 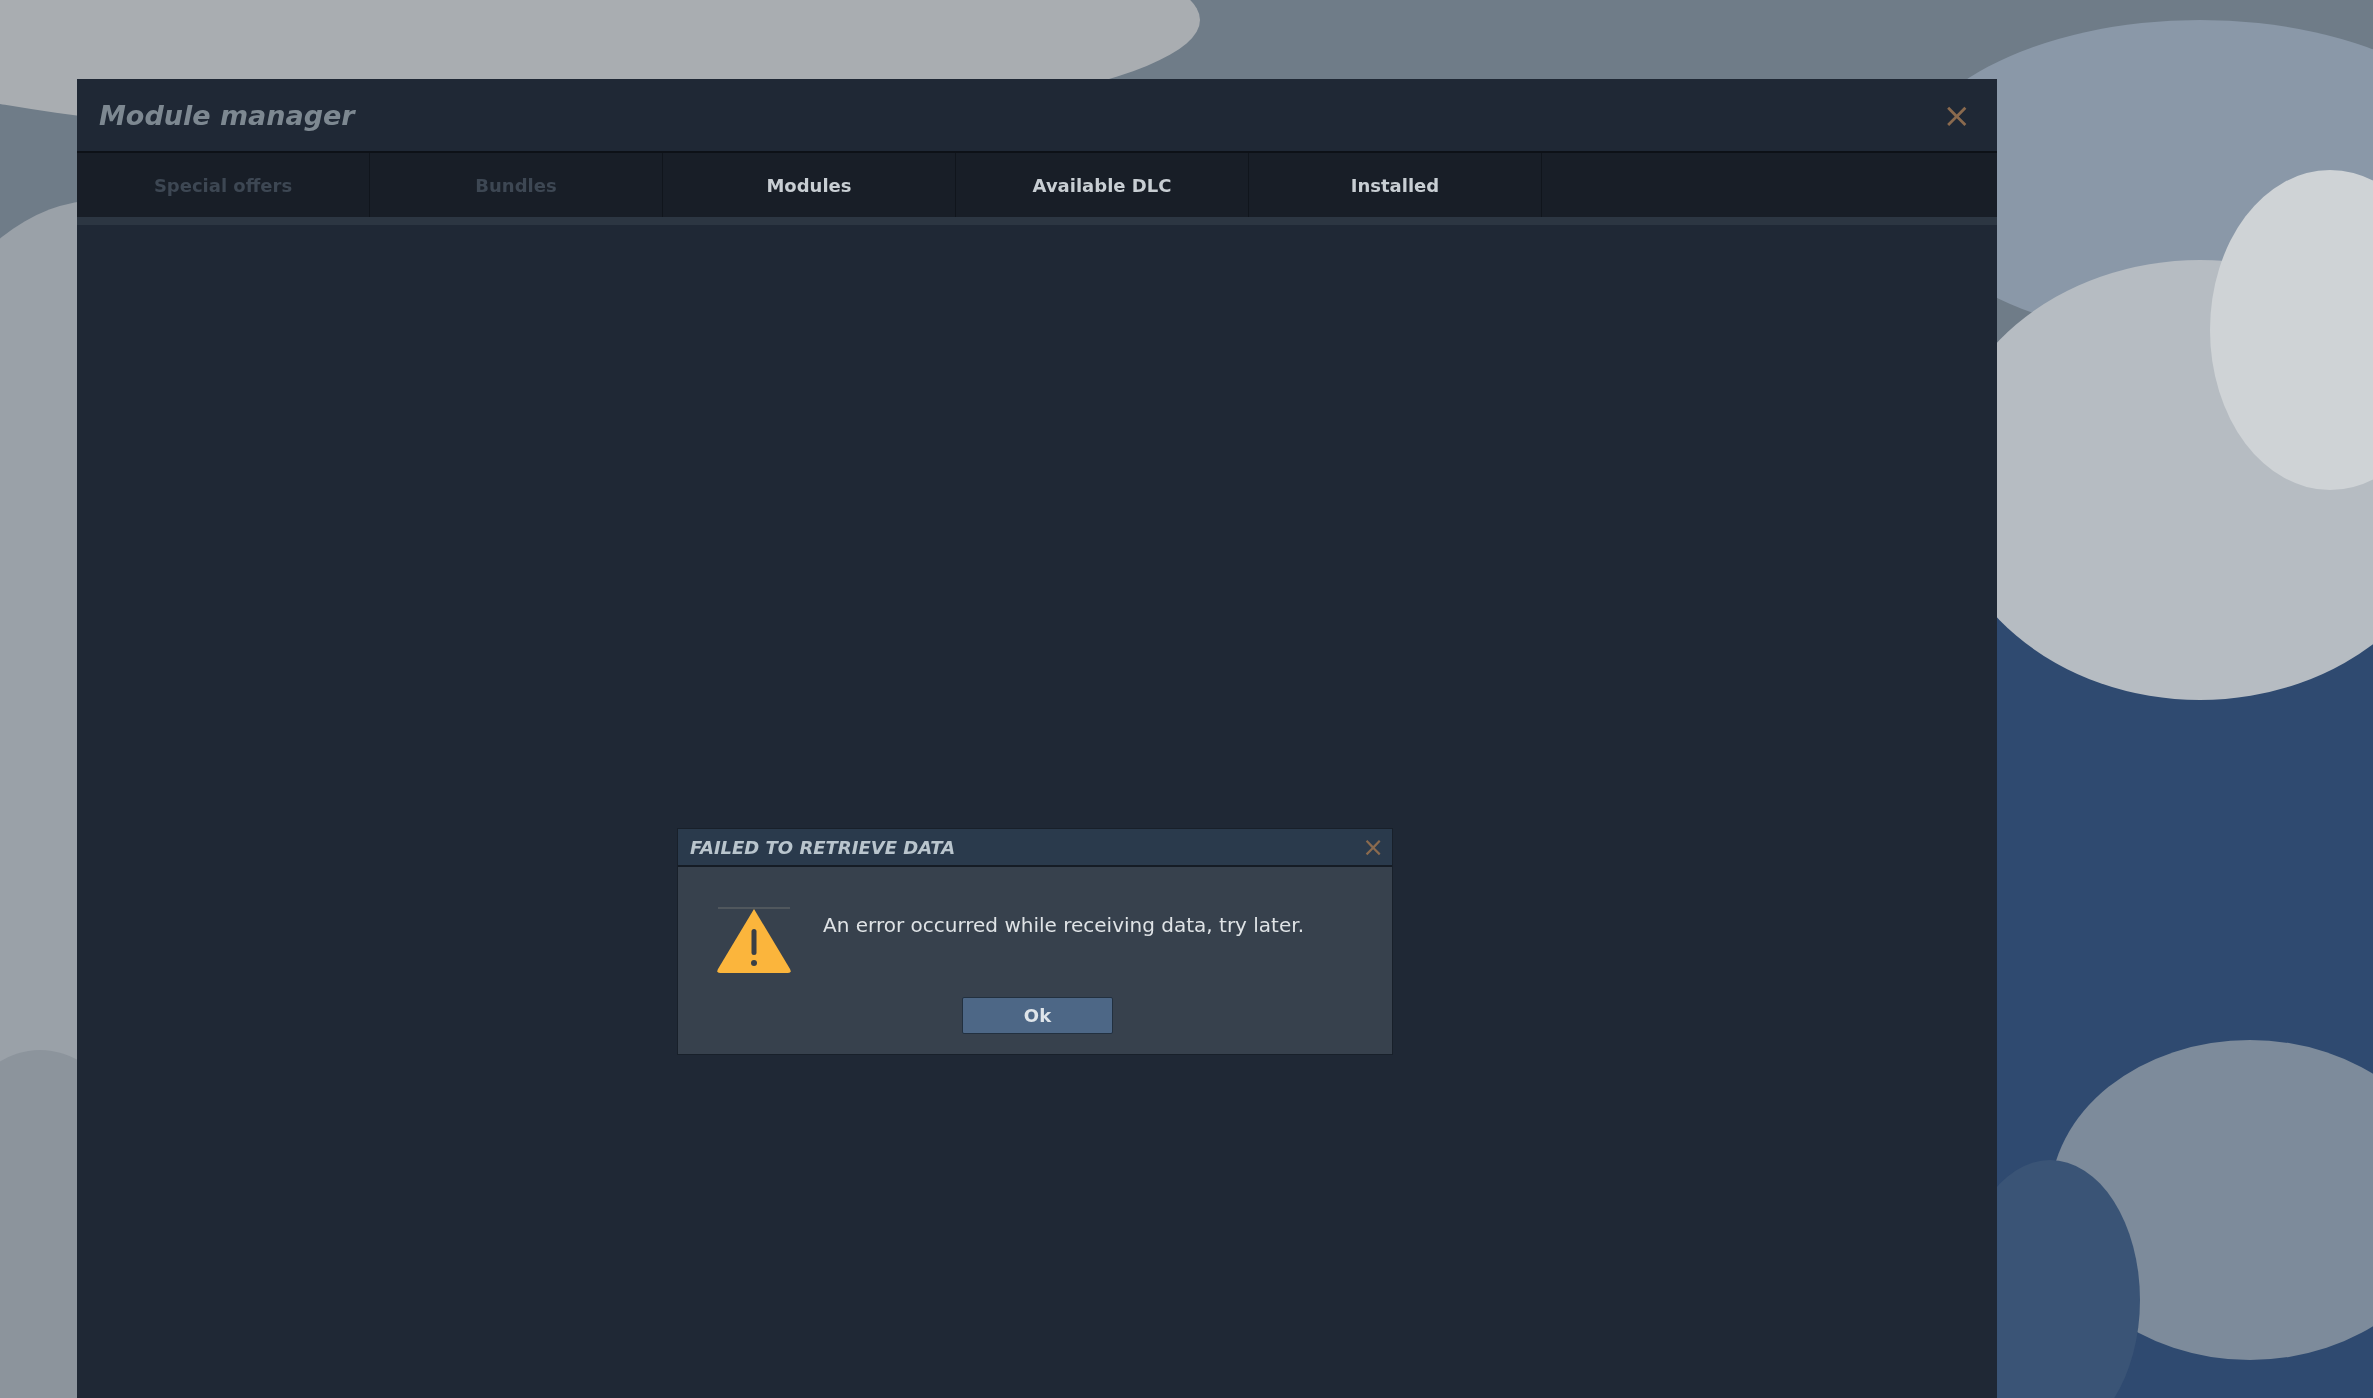 What do you see at coordinates (754, 941) in the screenshot?
I see `warning-icon` at bounding box center [754, 941].